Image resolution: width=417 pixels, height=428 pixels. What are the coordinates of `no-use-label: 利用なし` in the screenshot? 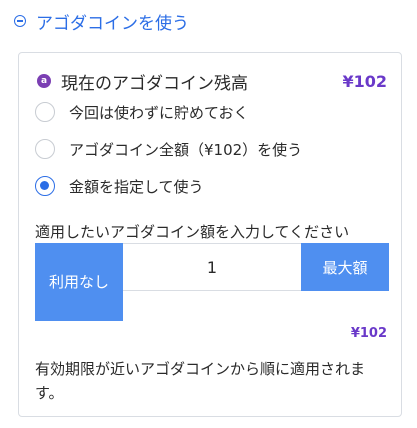 It's located at (79, 282).